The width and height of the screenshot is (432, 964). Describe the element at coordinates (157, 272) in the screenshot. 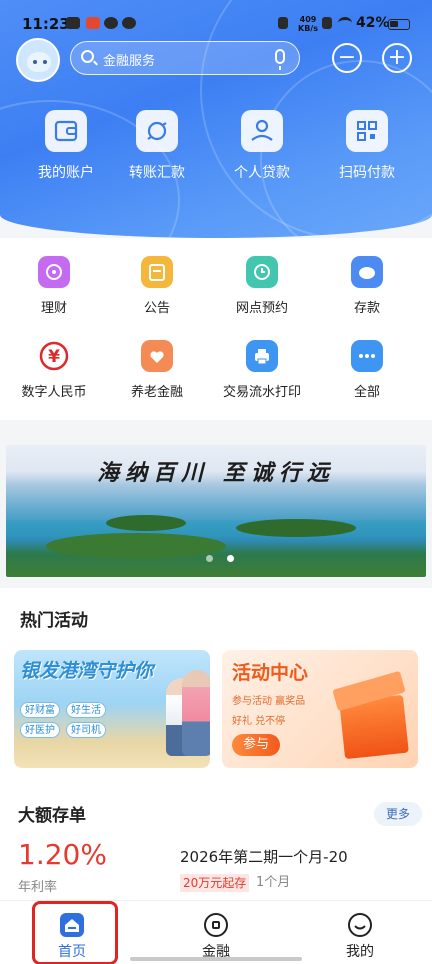

I see `notice-icon` at that location.